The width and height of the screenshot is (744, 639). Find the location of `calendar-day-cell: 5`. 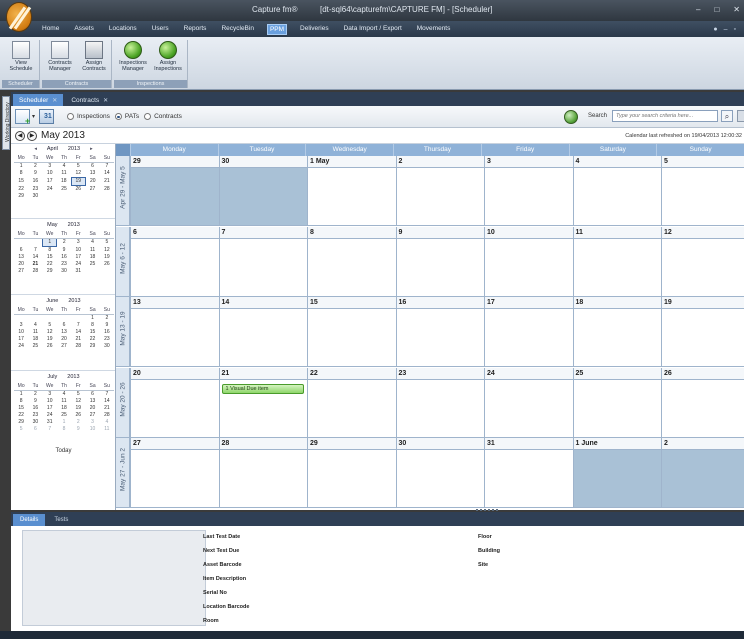

calendar-day-cell: 5 is located at coordinates (702, 191).